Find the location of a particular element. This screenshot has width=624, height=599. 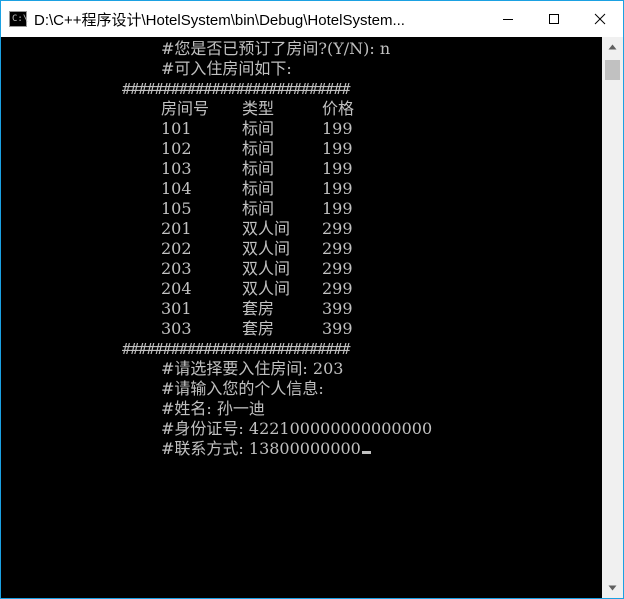

text-cursor is located at coordinates (366, 452).